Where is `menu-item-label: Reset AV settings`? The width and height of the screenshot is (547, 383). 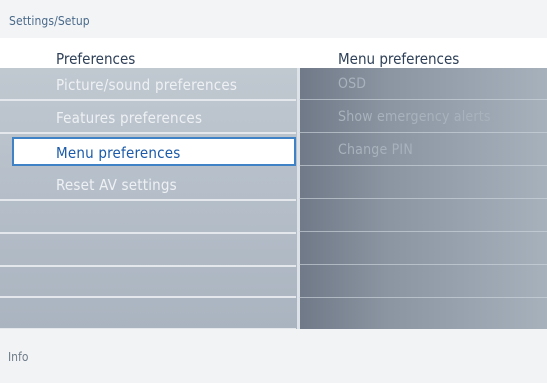 menu-item-label: Reset AV settings is located at coordinates (116, 185).